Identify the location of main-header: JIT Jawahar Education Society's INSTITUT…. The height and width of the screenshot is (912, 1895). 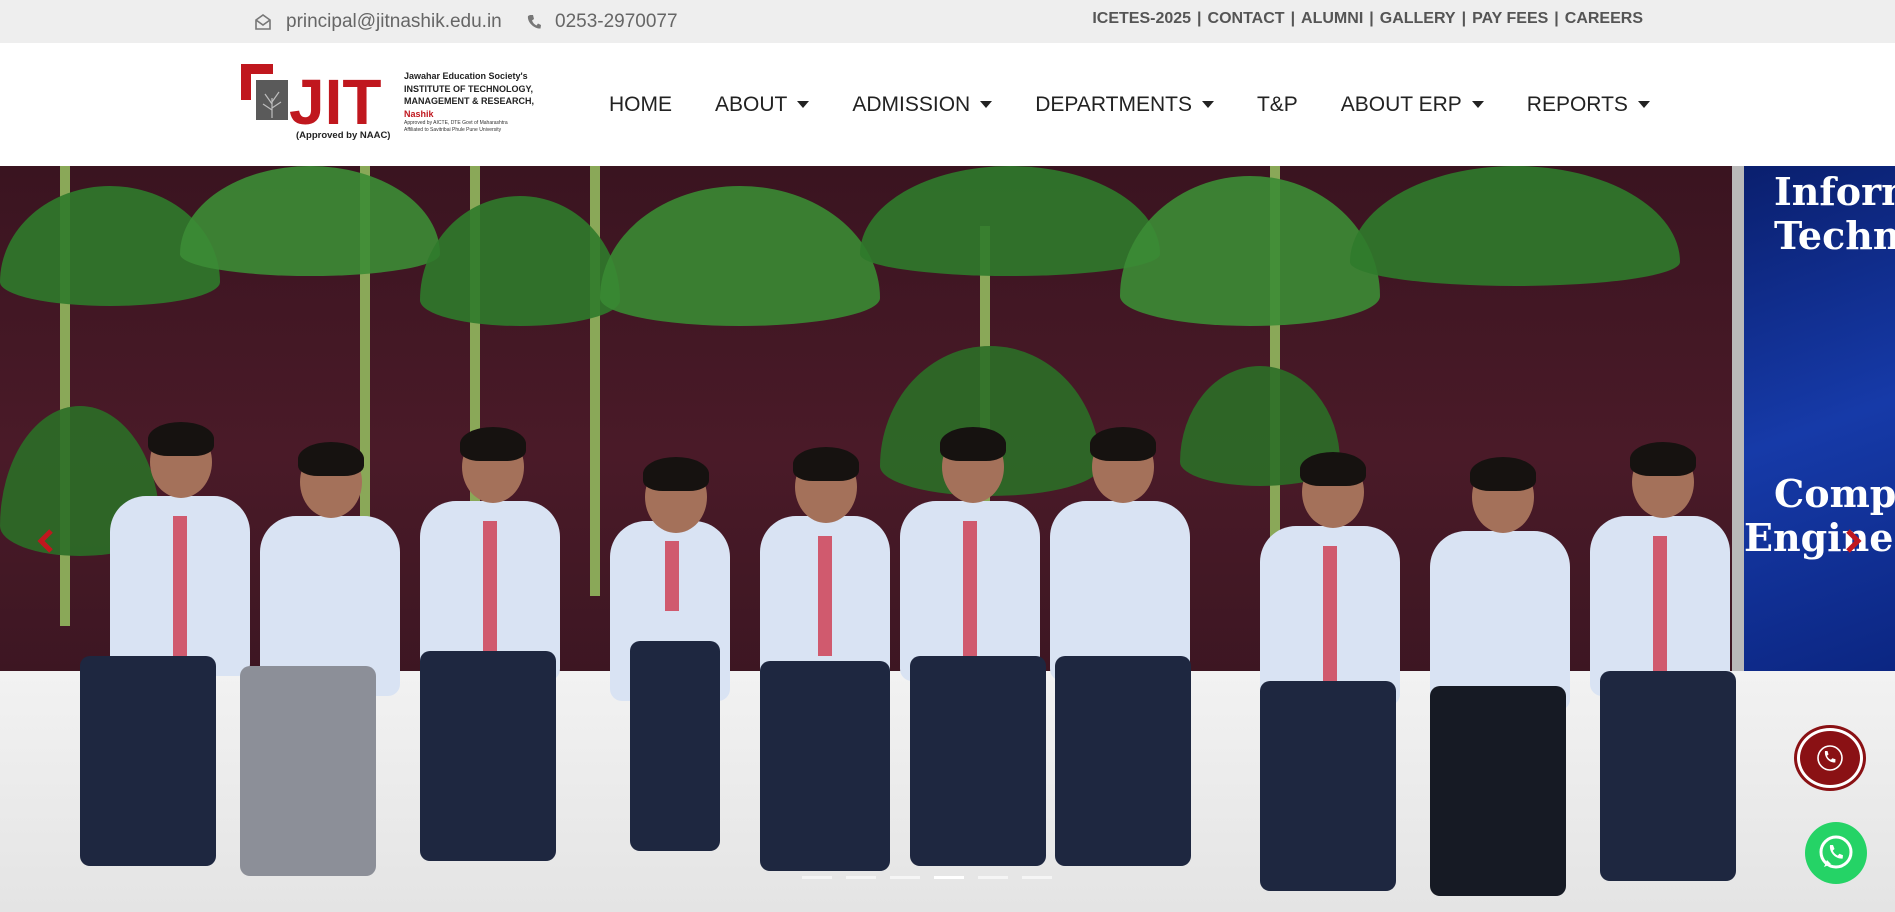
(947, 104).